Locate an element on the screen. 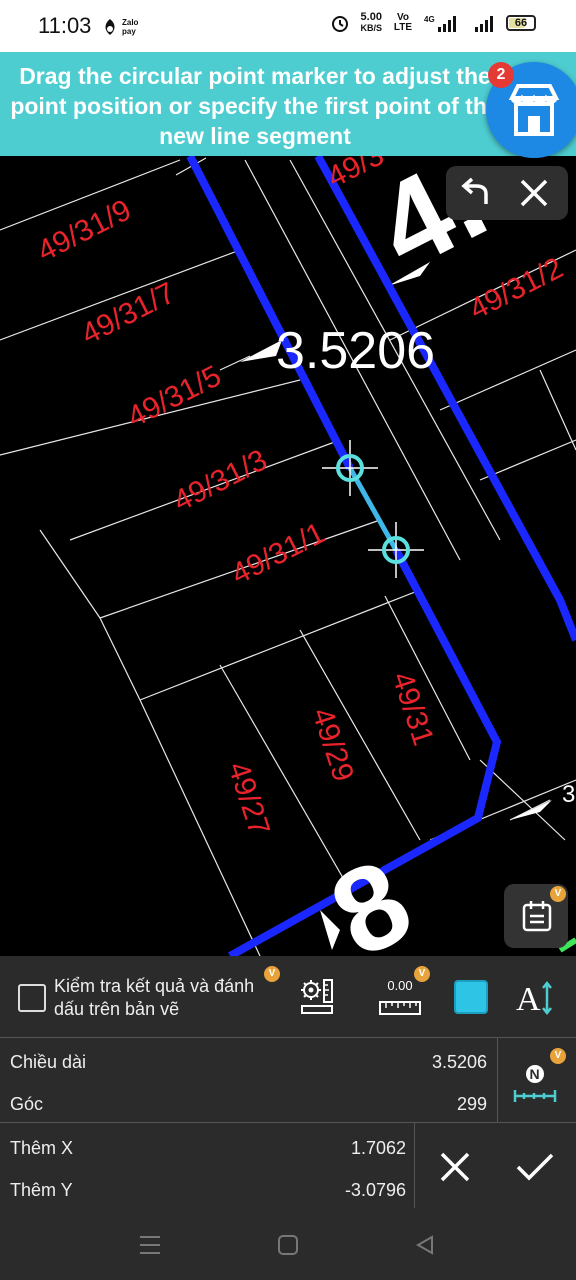 This screenshot has height=1280, width=576. alarm-icon is located at coordinates (340, 24).